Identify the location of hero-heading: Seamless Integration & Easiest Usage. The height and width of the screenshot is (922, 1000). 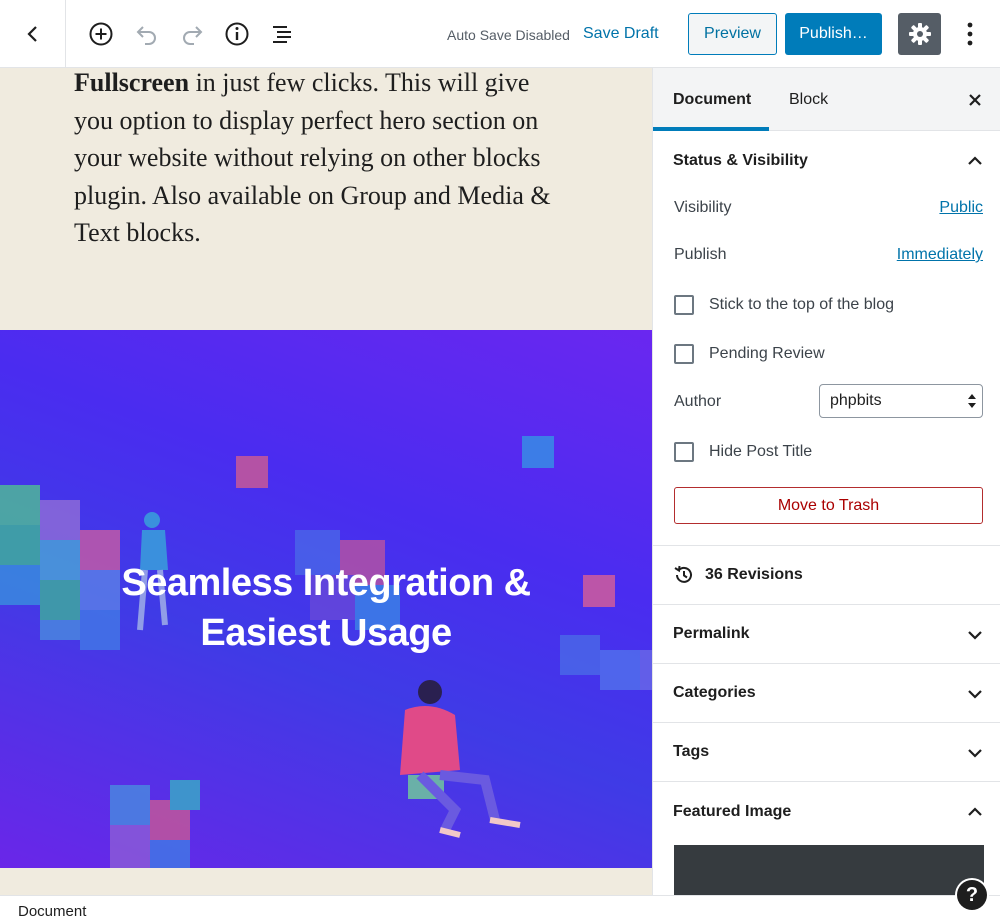
(326, 608).